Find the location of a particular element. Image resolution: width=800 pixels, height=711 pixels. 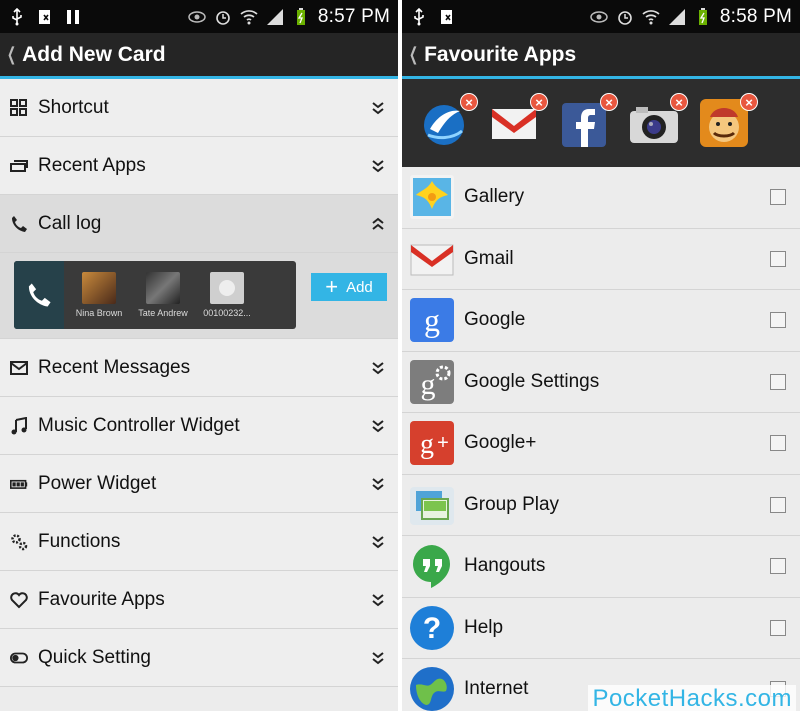

add-card-button: + Add is located at coordinates (349, 287).